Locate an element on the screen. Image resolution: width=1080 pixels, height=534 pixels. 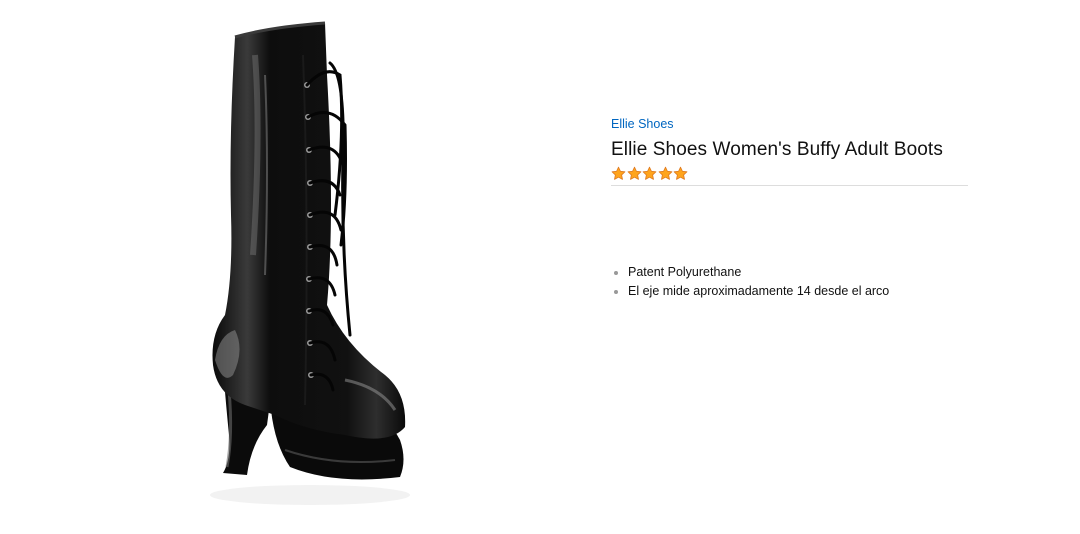
feature-bullet: Patent Polyurethane is located at coordinates (789, 272).